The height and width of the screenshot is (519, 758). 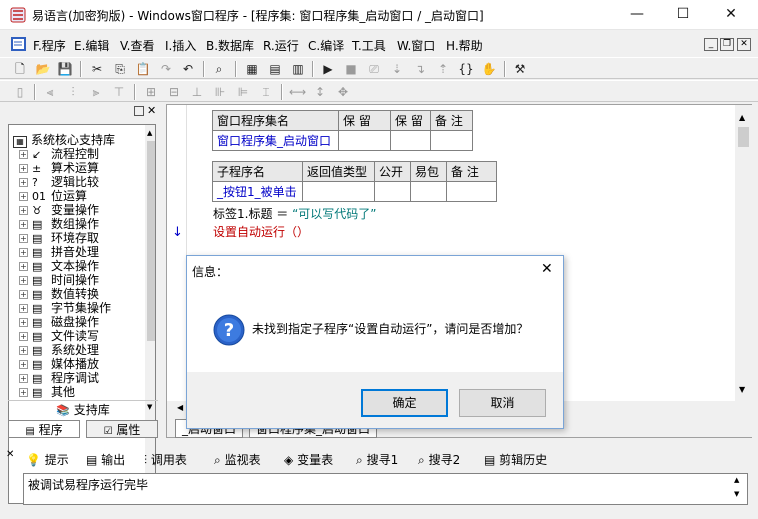 I want to click on tree-item: + ▤ 数组操作, so click(x=59, y=224).